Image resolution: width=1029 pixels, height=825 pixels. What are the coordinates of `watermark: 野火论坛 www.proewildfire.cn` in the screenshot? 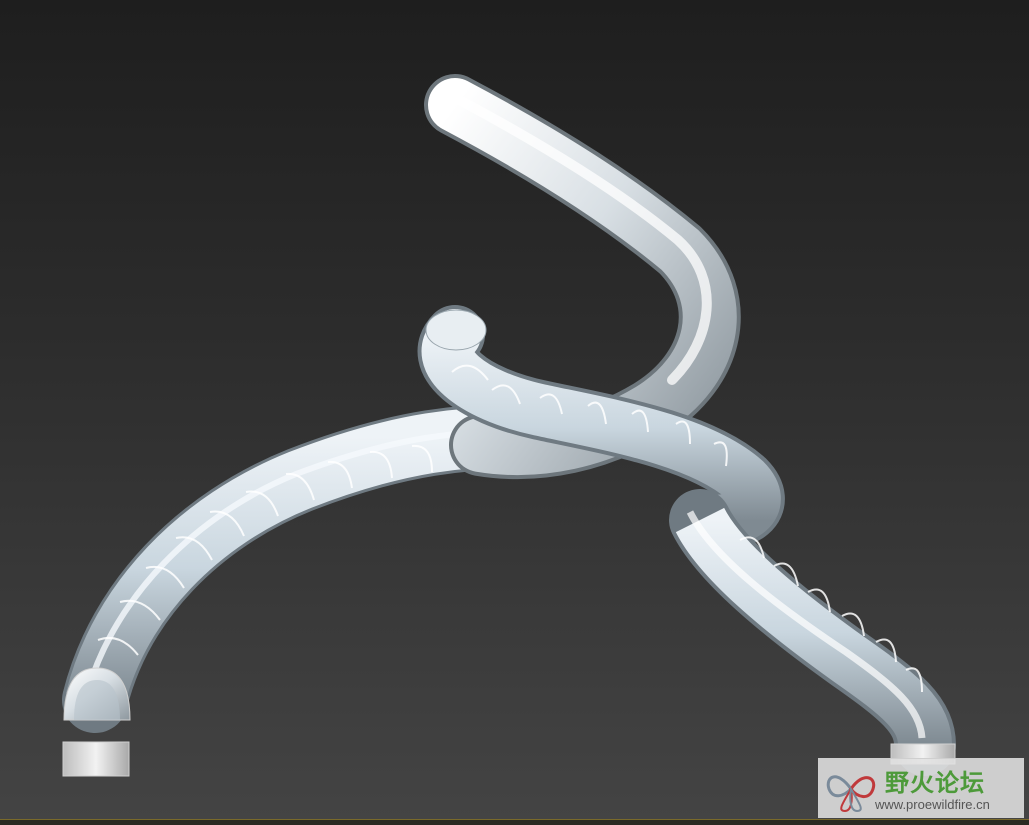 It's located at (921, 788).